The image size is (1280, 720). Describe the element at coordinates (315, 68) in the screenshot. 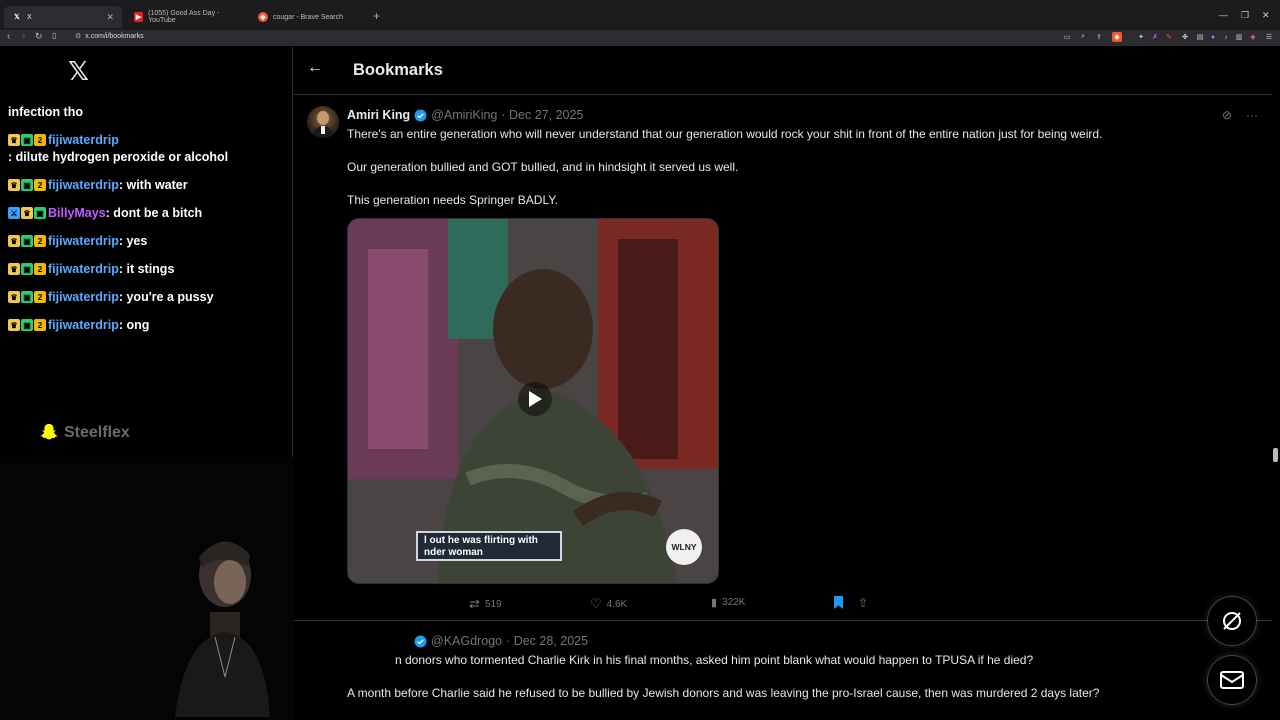

I see `back-arrow-icon: ←` at that location.